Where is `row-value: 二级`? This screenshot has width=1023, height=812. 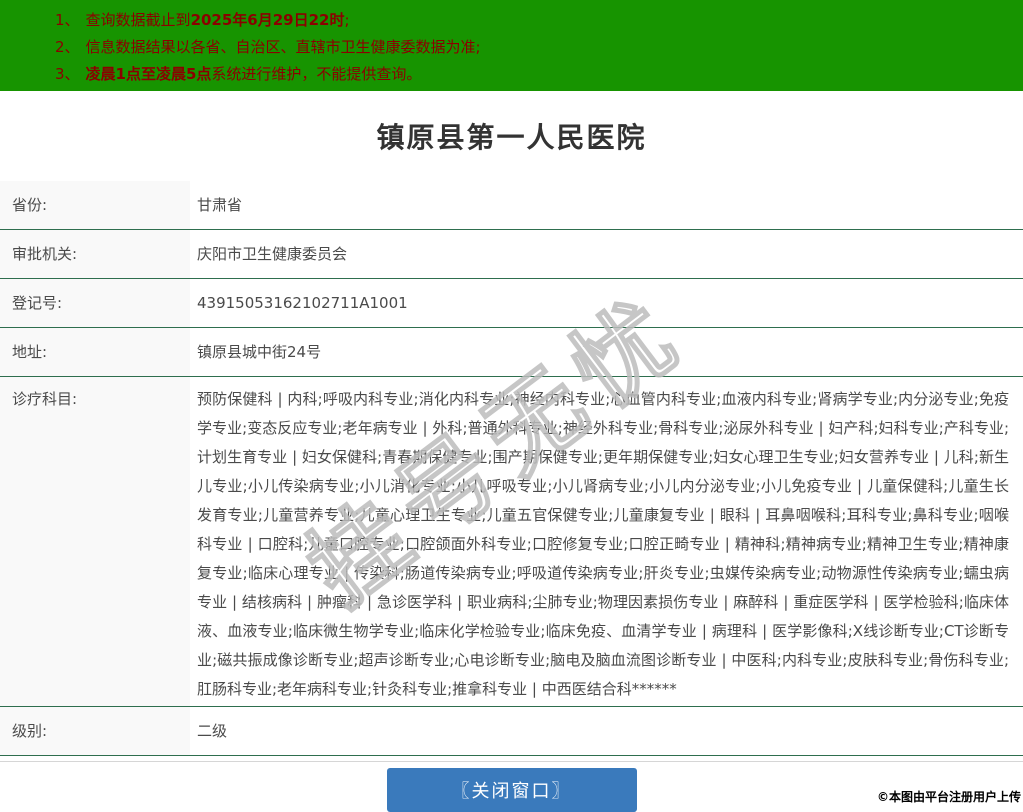
row-value: 二级 is located at coordinates (212, 731).